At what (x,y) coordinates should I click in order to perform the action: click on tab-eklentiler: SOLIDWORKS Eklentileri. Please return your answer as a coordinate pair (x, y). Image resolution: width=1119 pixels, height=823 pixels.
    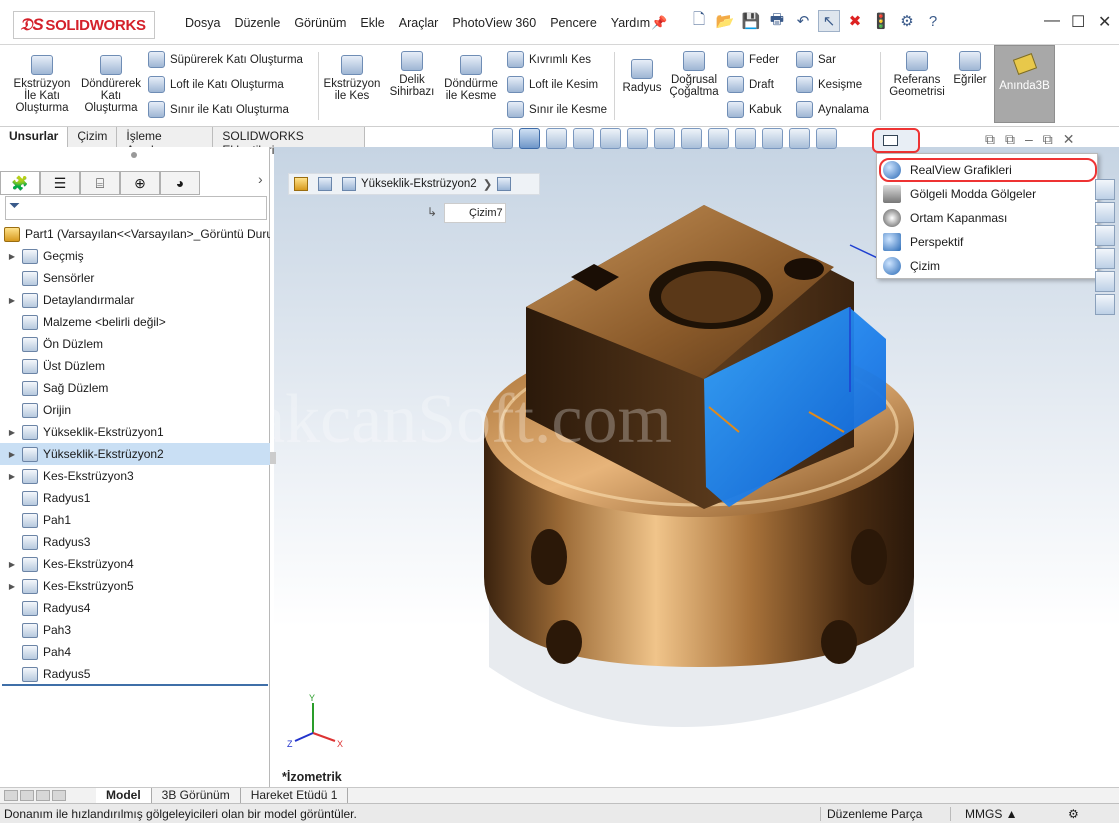
    Looking at the image, I should click on (289, 142).